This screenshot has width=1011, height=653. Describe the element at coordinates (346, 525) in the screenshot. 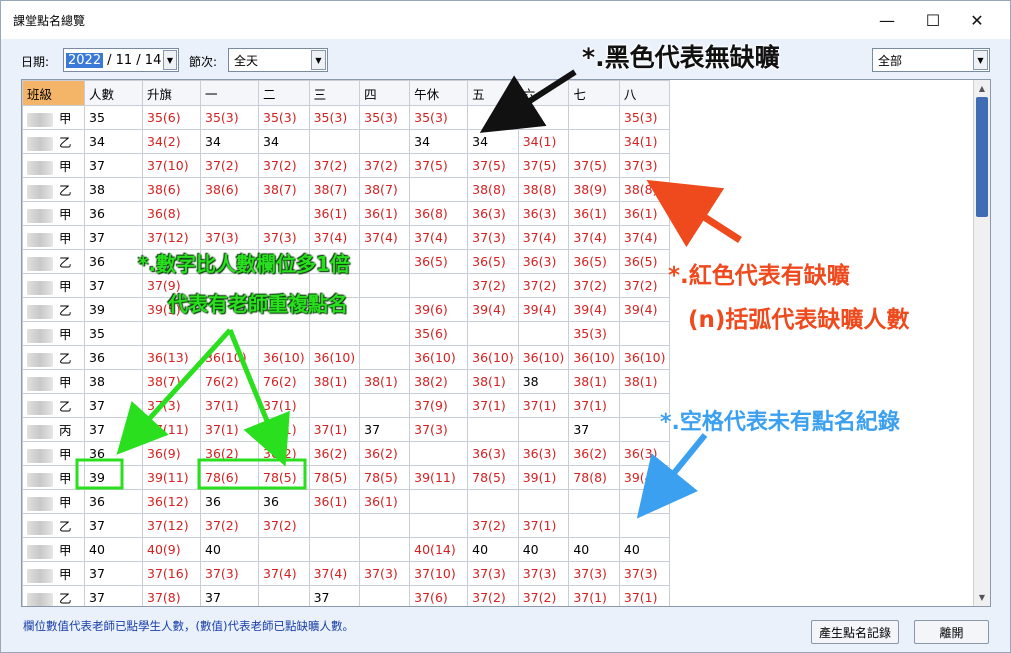

I see `table-row: 乙 37 37(12) 37(2) 37(2) 37(2) 37(1)` at that location.